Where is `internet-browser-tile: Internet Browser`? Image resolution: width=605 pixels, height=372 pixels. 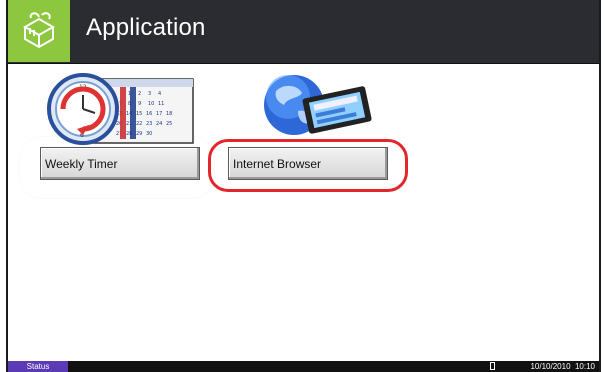
internet-browser-tile: Internet Browser is located at coordinates (310, 126).